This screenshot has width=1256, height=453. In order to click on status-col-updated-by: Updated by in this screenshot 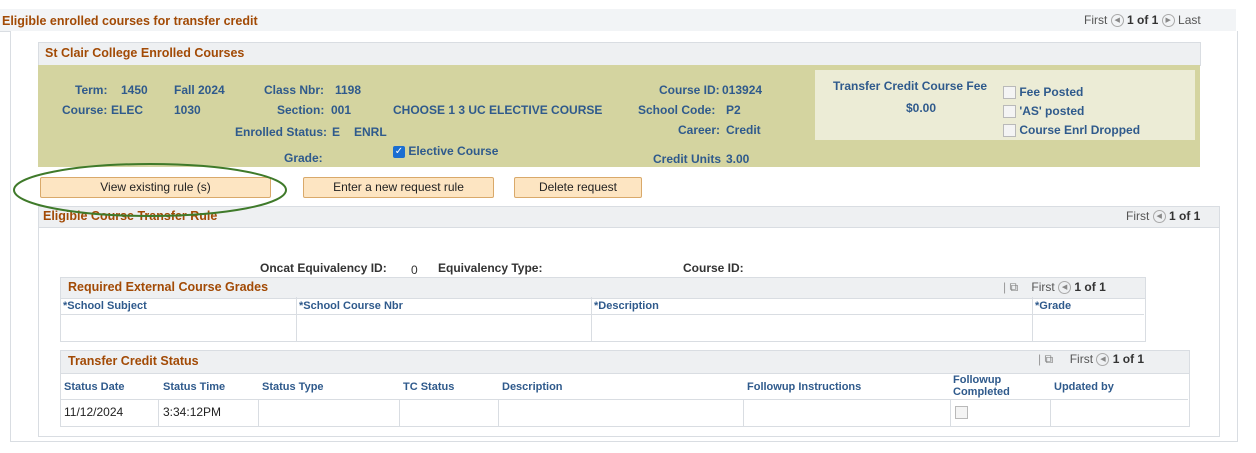, I will do `click(1084, 387)`.